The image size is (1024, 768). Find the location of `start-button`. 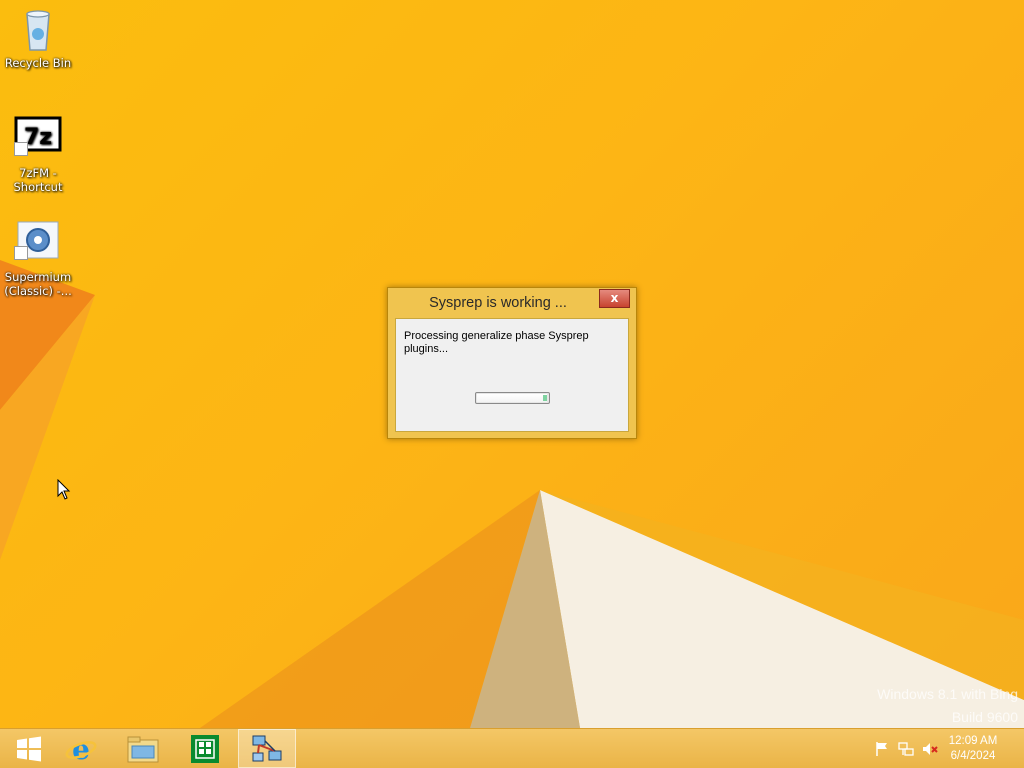

start-button is located at coordinates (29, 748).